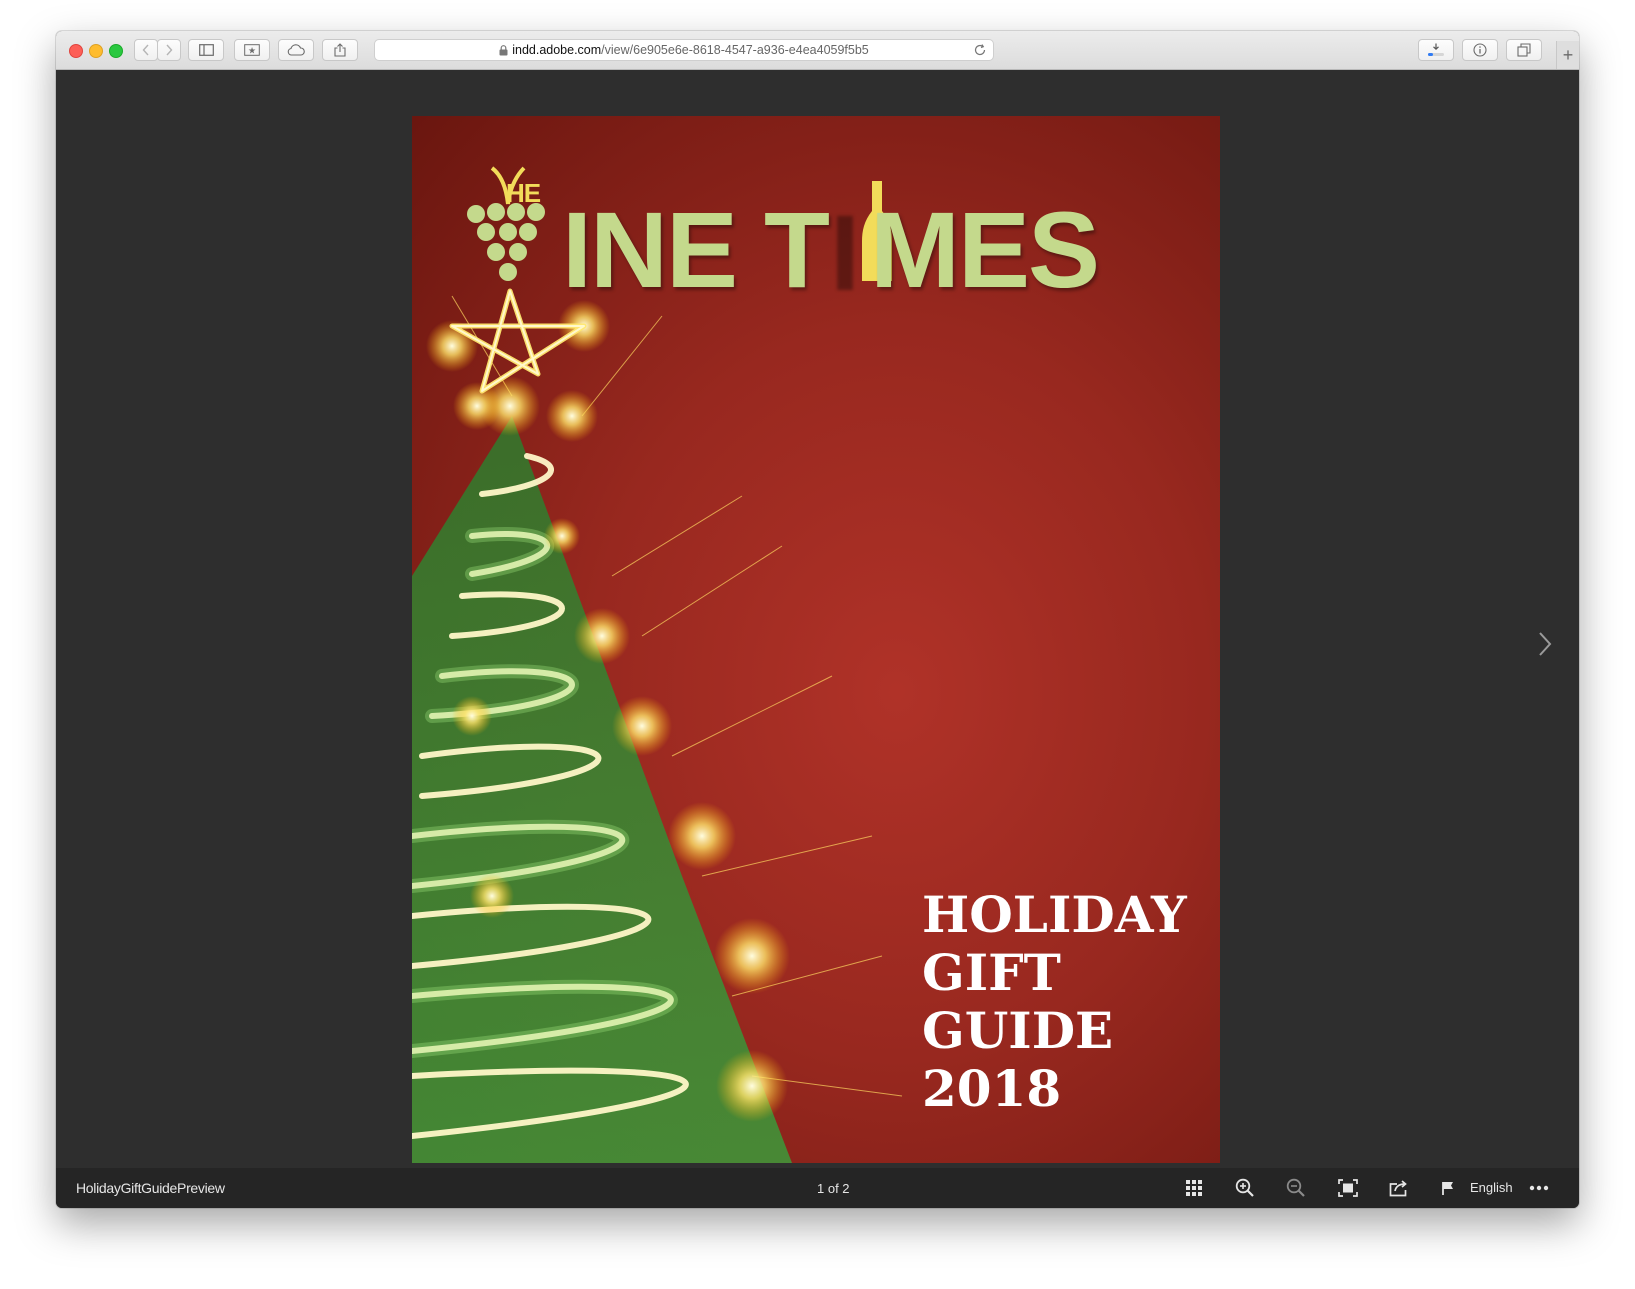 The height and width of the screenshot is (1289, 1635). Describe the element at coordinates (557, 50) in the screenshot. I see `url-host: indd.adobe.com` at that location.